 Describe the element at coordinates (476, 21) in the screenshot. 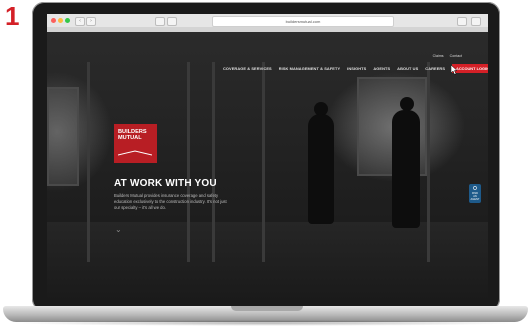

I see `tabs-icon` at that location.